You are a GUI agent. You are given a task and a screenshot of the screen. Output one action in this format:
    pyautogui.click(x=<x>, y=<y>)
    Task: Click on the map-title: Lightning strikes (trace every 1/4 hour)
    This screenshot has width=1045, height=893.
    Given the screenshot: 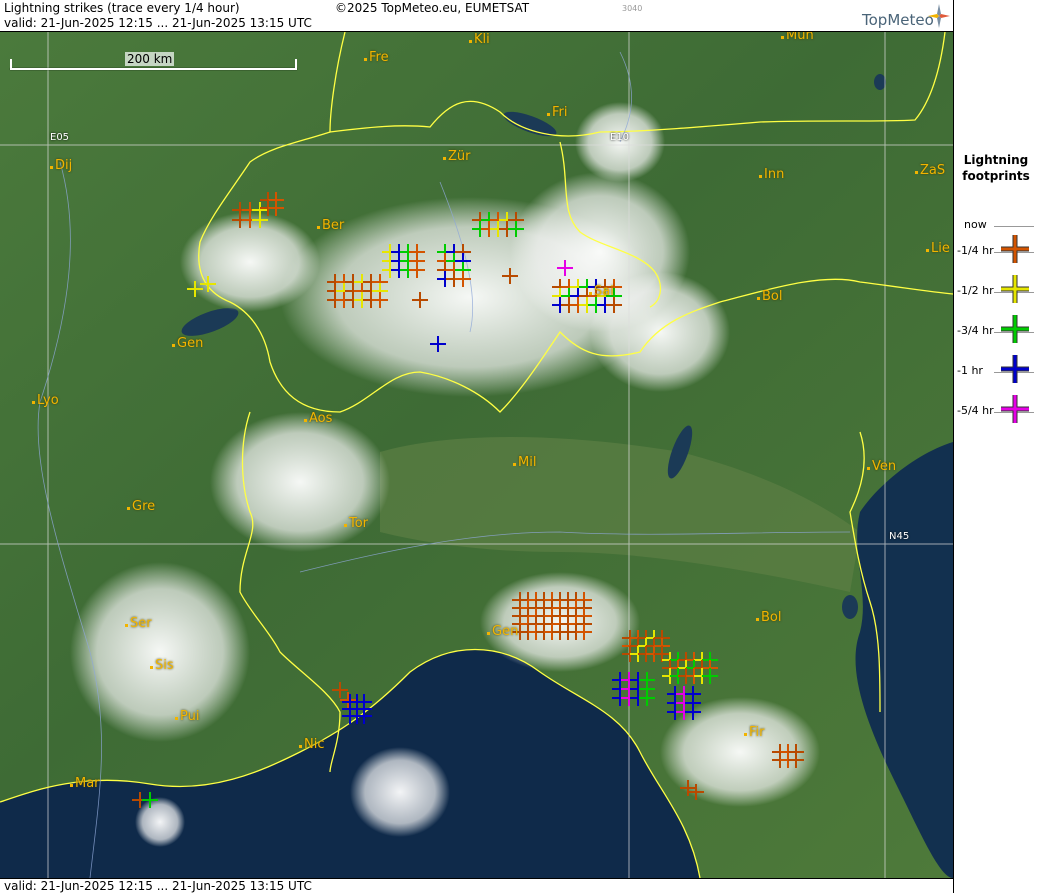 What is the action you would take?
    pyautogui.click(x=122, y=8)
    